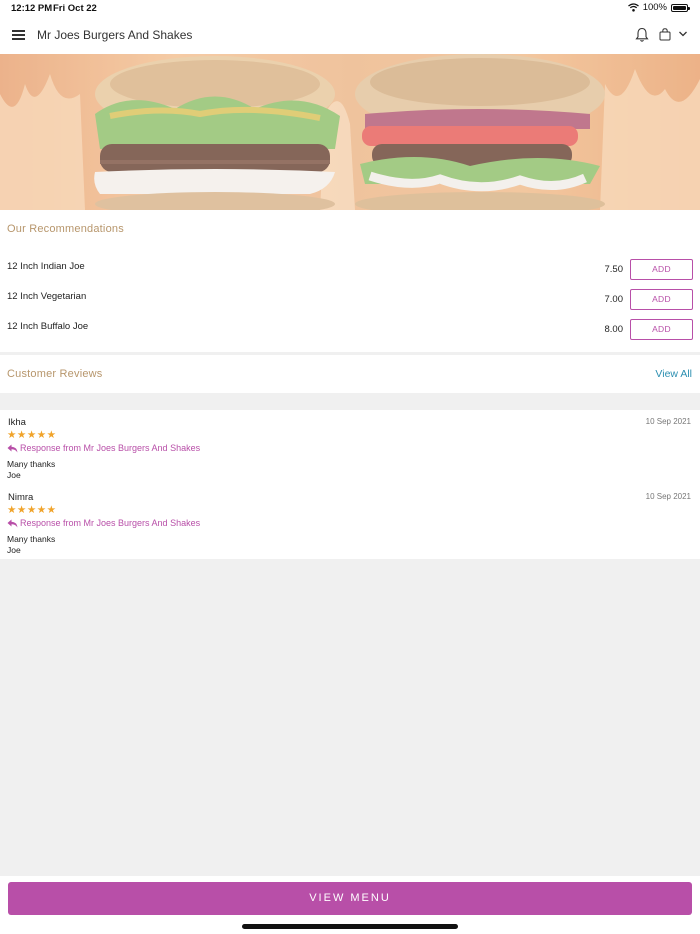 This screenshot has width=700, height=934. What do you see at coordinates (350, 8) in the screenshot?
I see `status-bar: 12:12 PM Fri Oct 22 100%` at bounding box center [350, 8].